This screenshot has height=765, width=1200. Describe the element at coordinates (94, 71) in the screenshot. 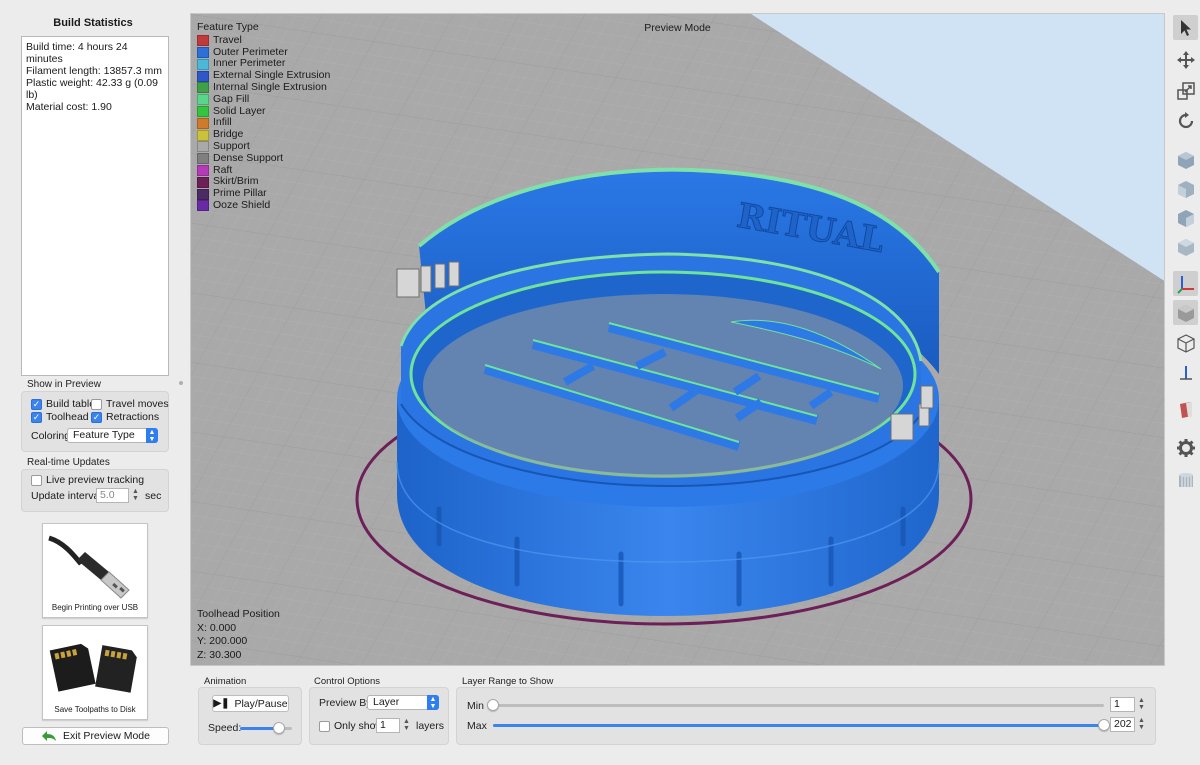

I see `stat-filament-length: Filament length: 13857.3 mm` at that location.